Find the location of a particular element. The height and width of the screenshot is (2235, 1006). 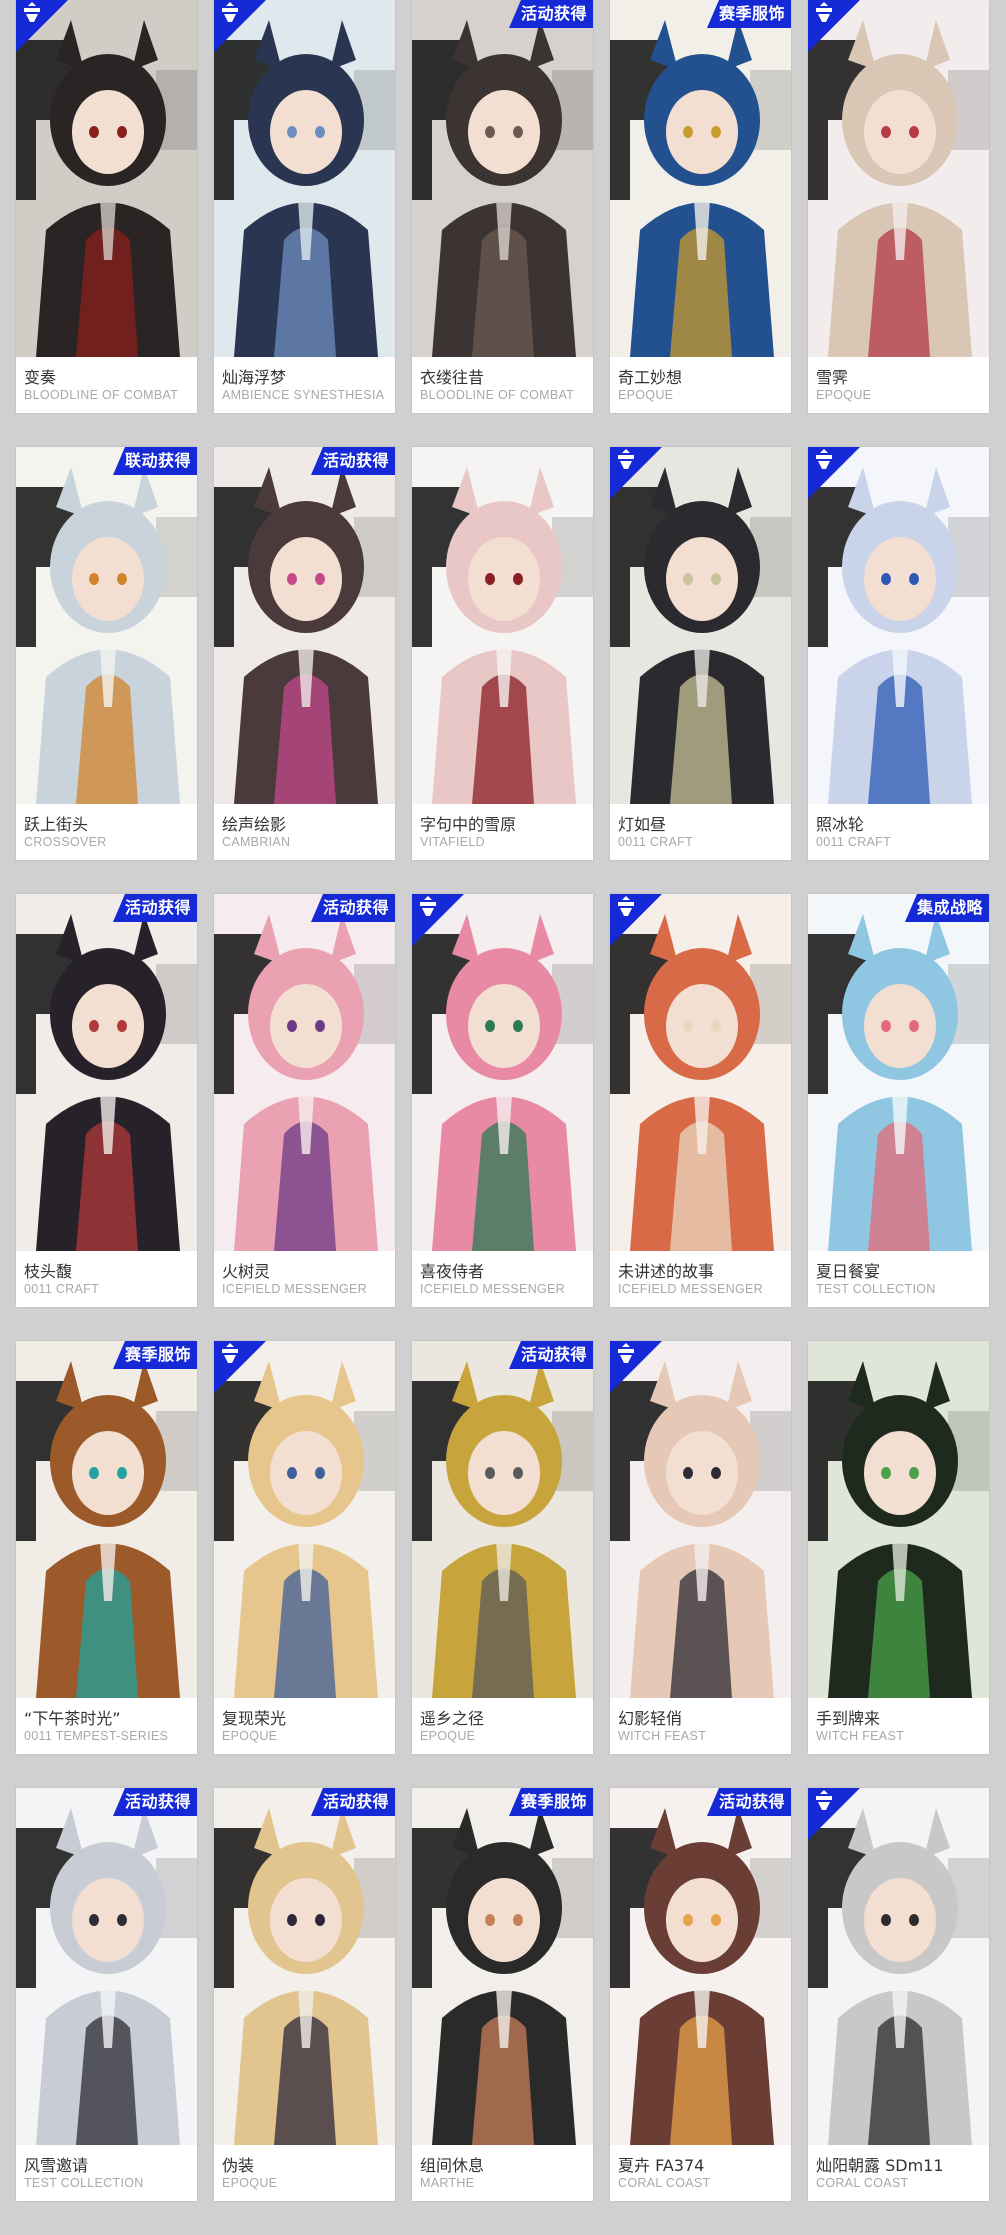

skin-card: 活动获得衣缕往昔 BLOODLINE OF COMBAT is located at coordinates (502, 206).